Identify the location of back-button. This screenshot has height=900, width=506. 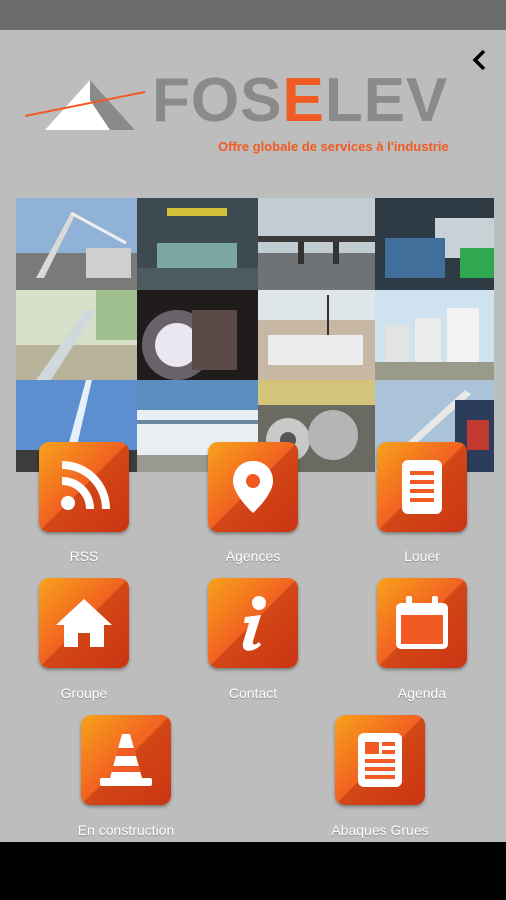
(480, 60).